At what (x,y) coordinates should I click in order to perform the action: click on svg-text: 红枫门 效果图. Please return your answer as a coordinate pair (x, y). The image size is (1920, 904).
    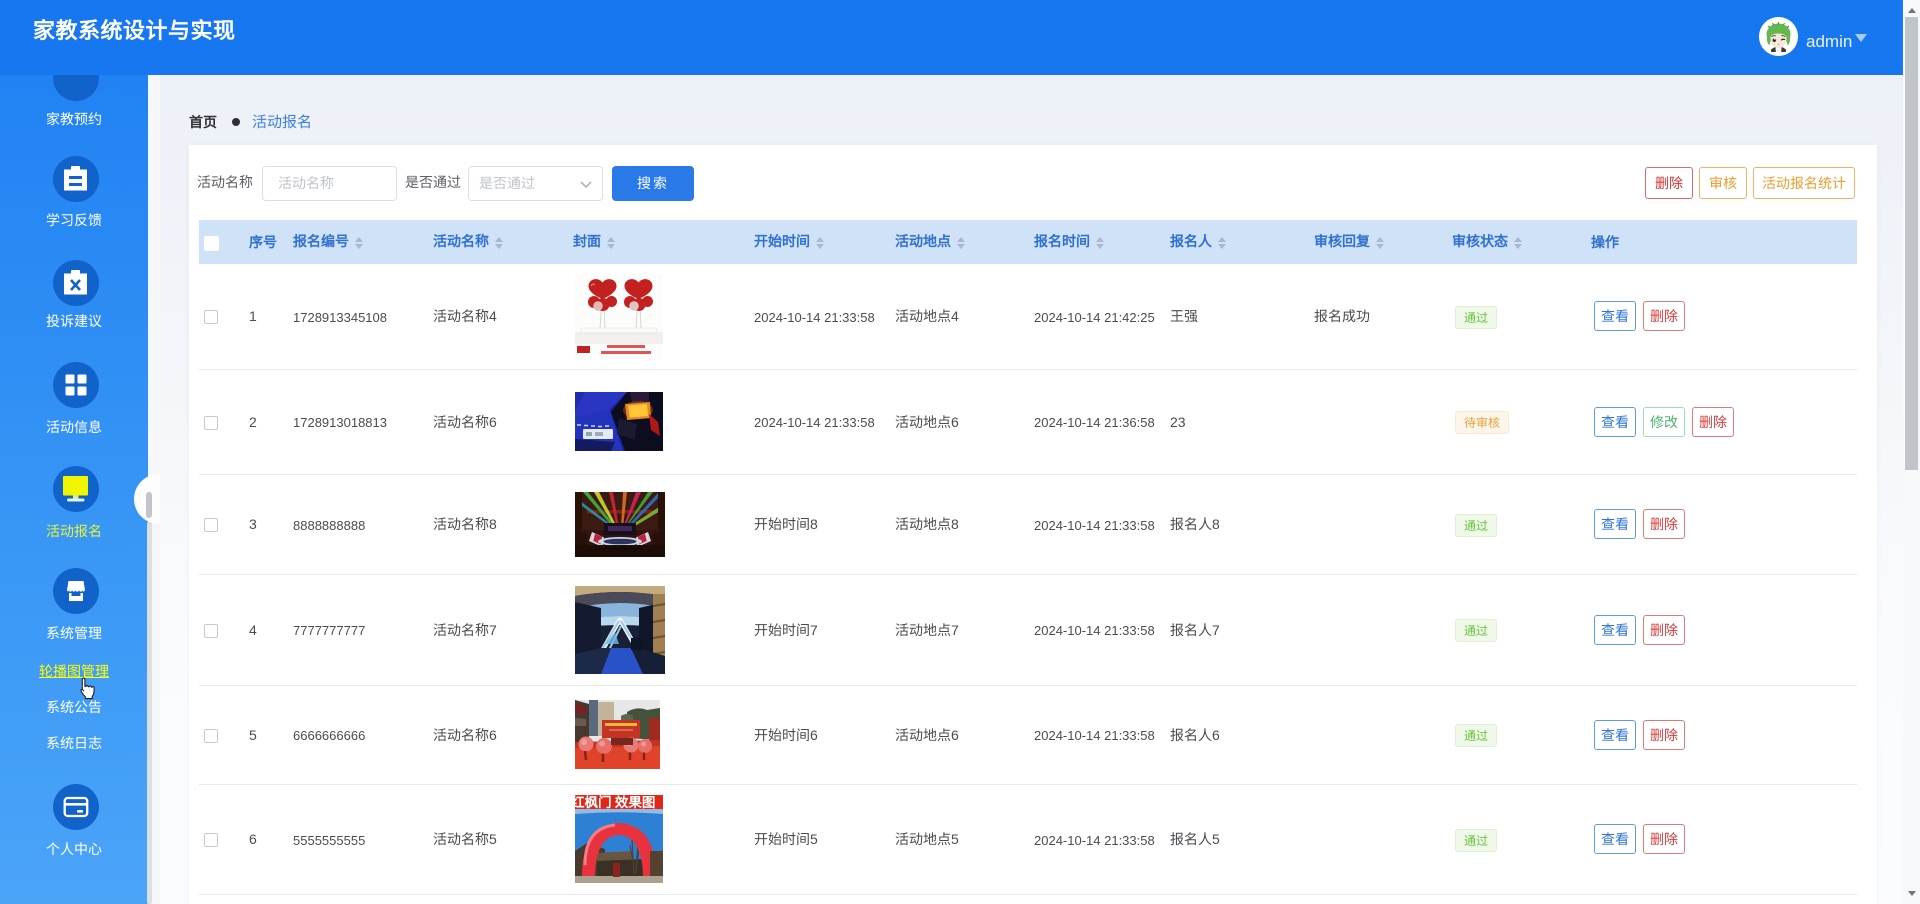
    Looking at the image, I should click on (615, 803).